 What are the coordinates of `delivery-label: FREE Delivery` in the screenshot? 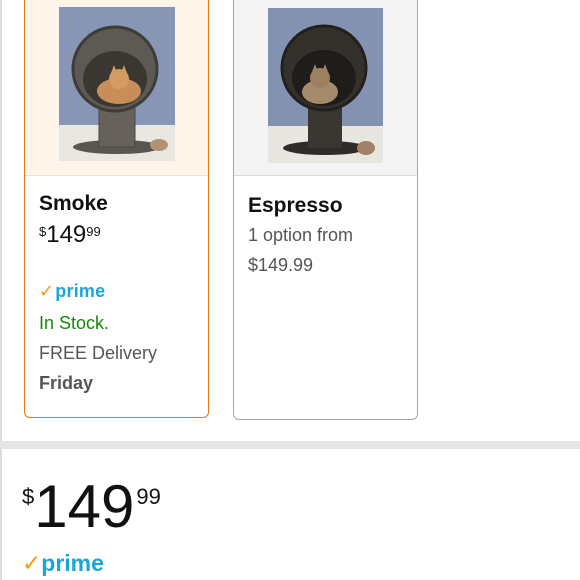 It's located at (98, 353).